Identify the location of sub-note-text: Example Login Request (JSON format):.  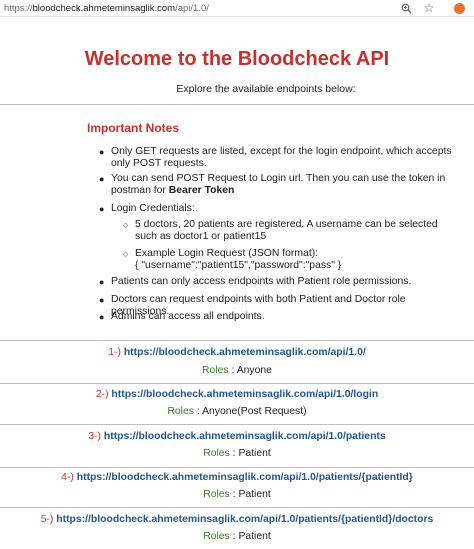
(227, 253).